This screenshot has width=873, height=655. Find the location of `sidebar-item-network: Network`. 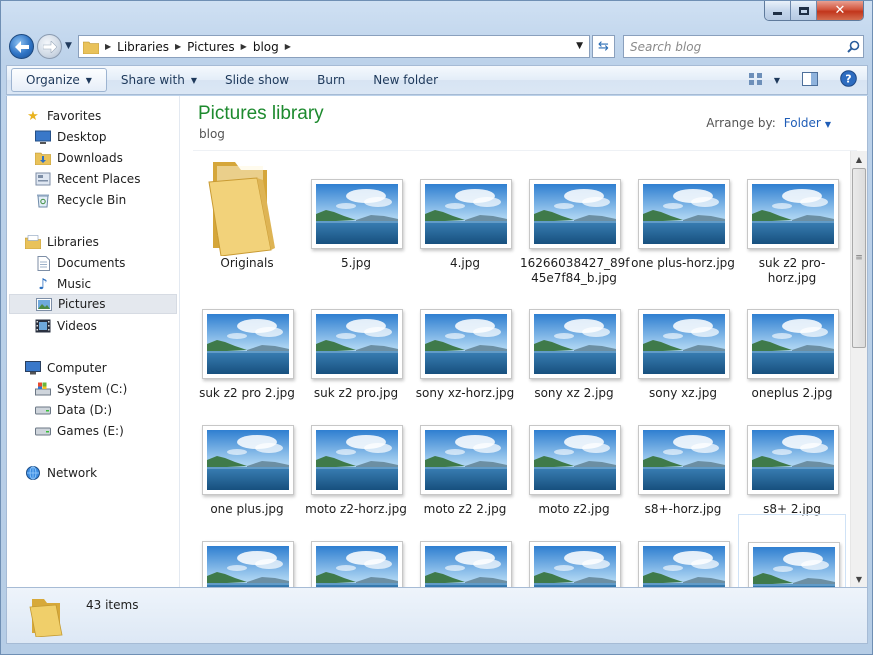

sidebar-item-network: Network is located at coordinates (93, 473).